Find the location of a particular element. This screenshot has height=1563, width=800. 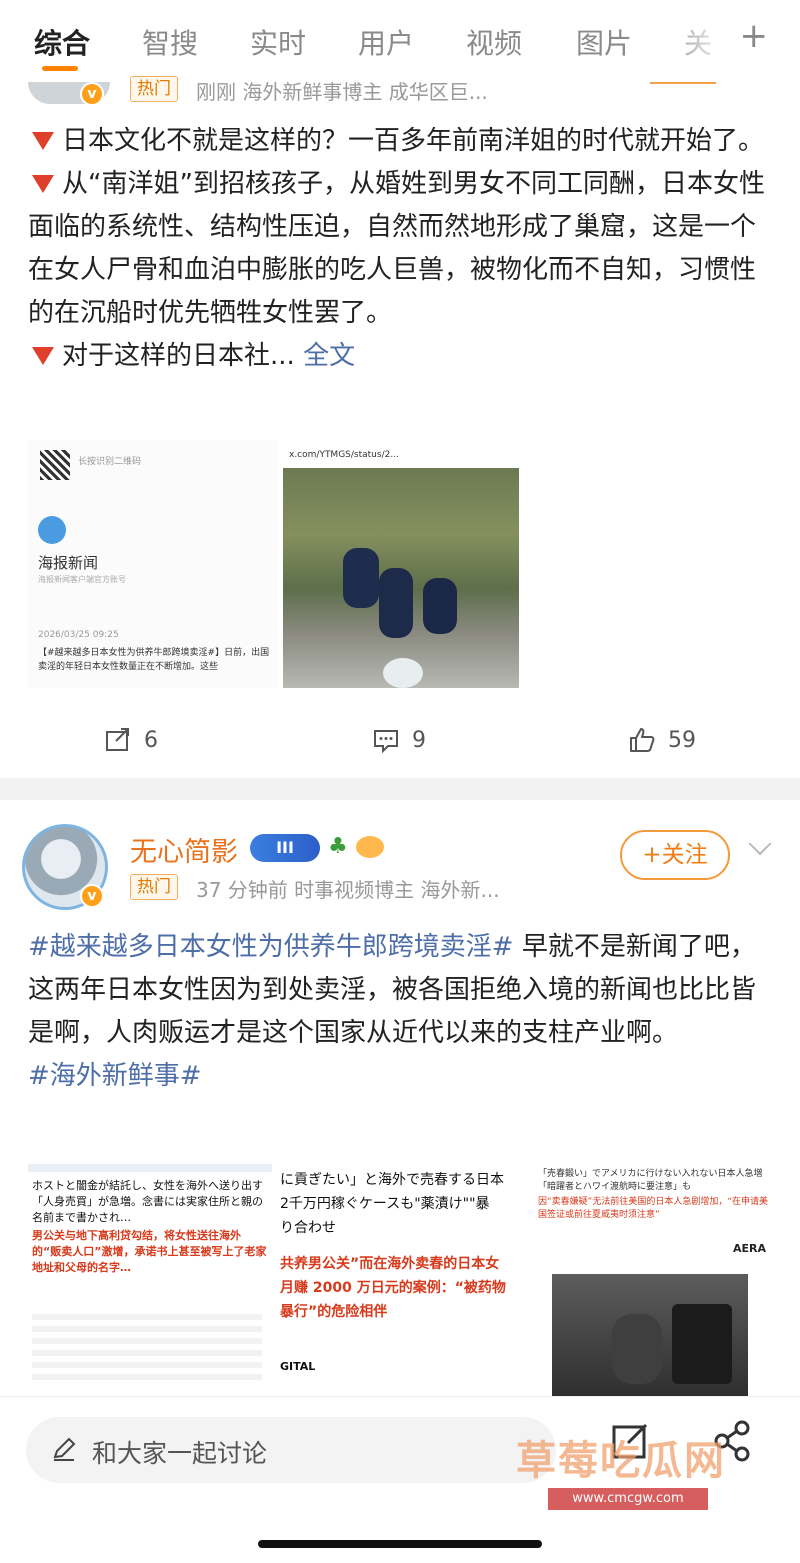

like-count: 59 is located at coordinates (682, 740).